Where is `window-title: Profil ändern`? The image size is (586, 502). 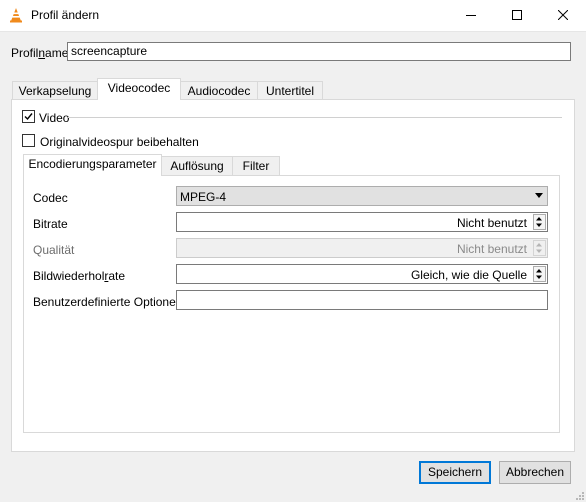
window-title: Profil ändern is located at coordinates (65, 15).